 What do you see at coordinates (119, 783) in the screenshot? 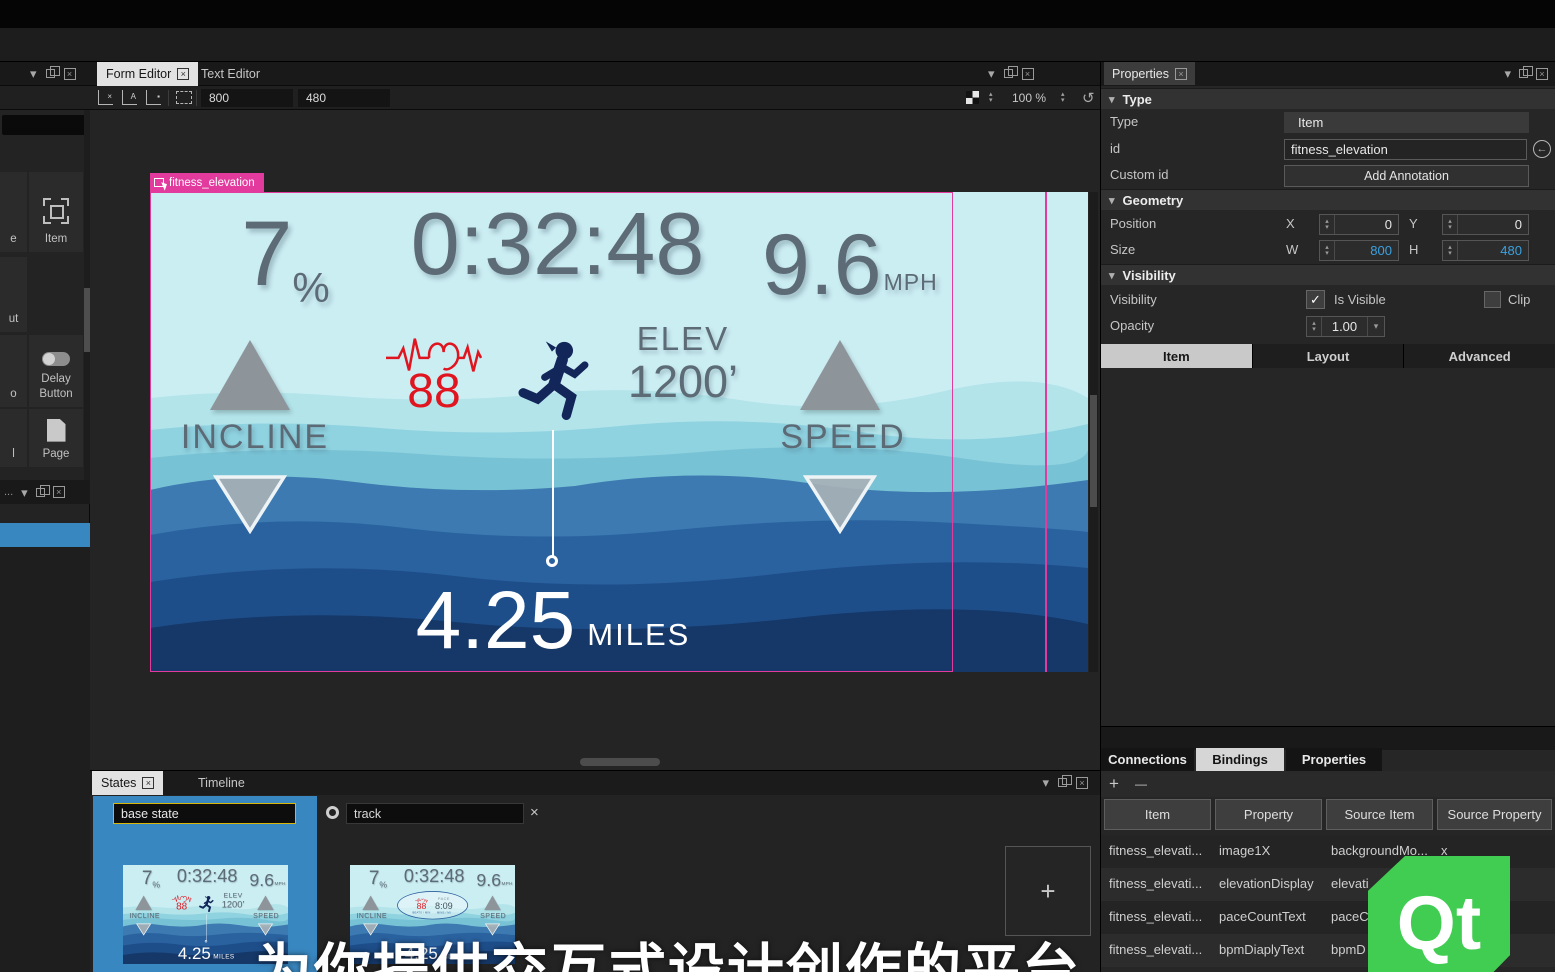
I see `tab-label: States` at bounding box center [119, 783].